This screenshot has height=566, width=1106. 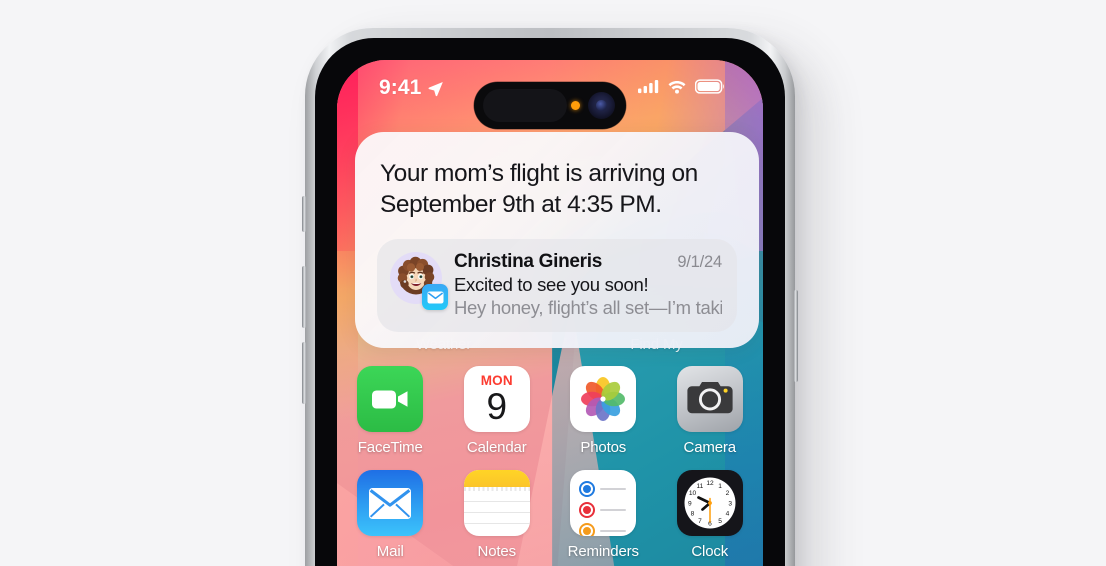 What do you see at coordinates (710, 483) in the screenshot?
I see `clock-numeral: 12` at bounding box center [710, 483].